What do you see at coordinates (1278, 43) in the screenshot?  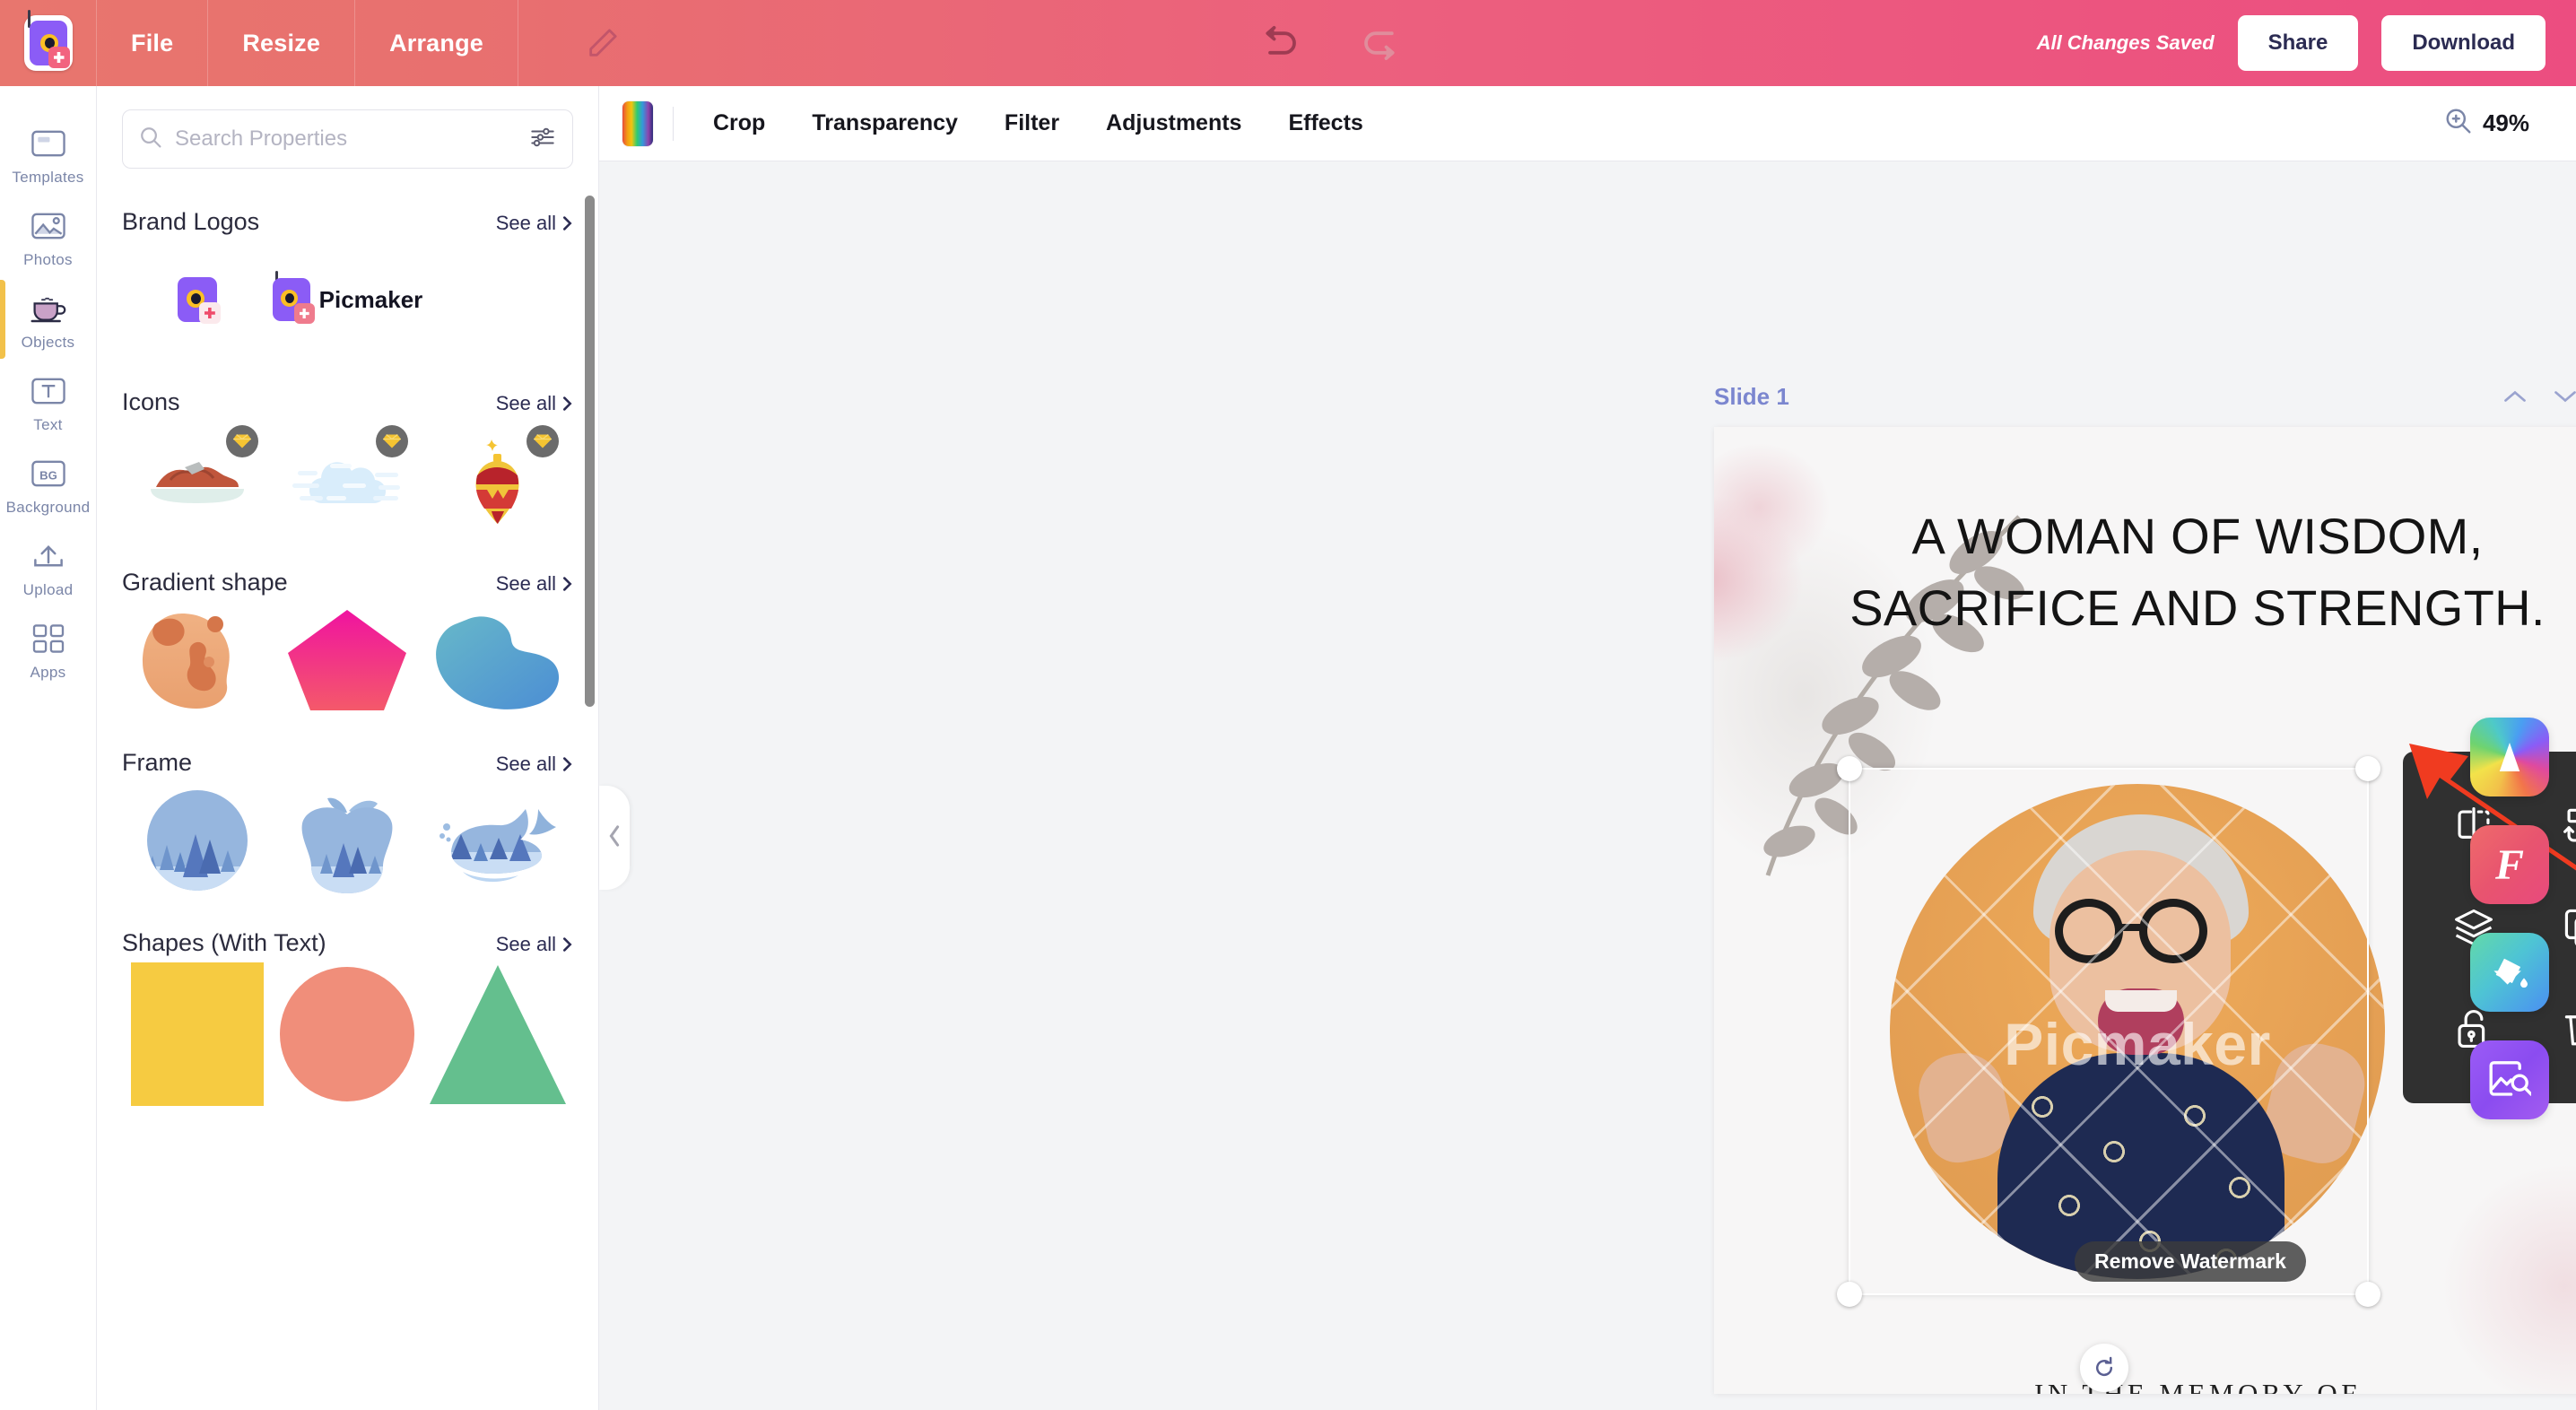 I see `undo-icon` at bounding box center [1278, 43].